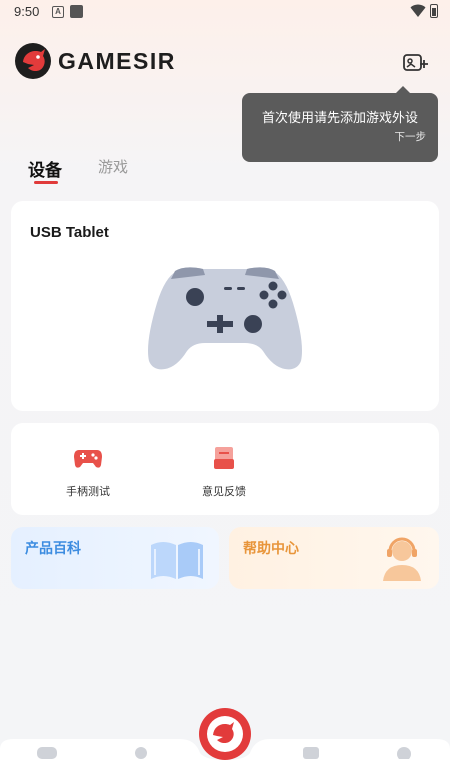 Image resolution: width=450 pixels, height=760 pixels. I want to click on add-gamepad-button, so click(416, 63).